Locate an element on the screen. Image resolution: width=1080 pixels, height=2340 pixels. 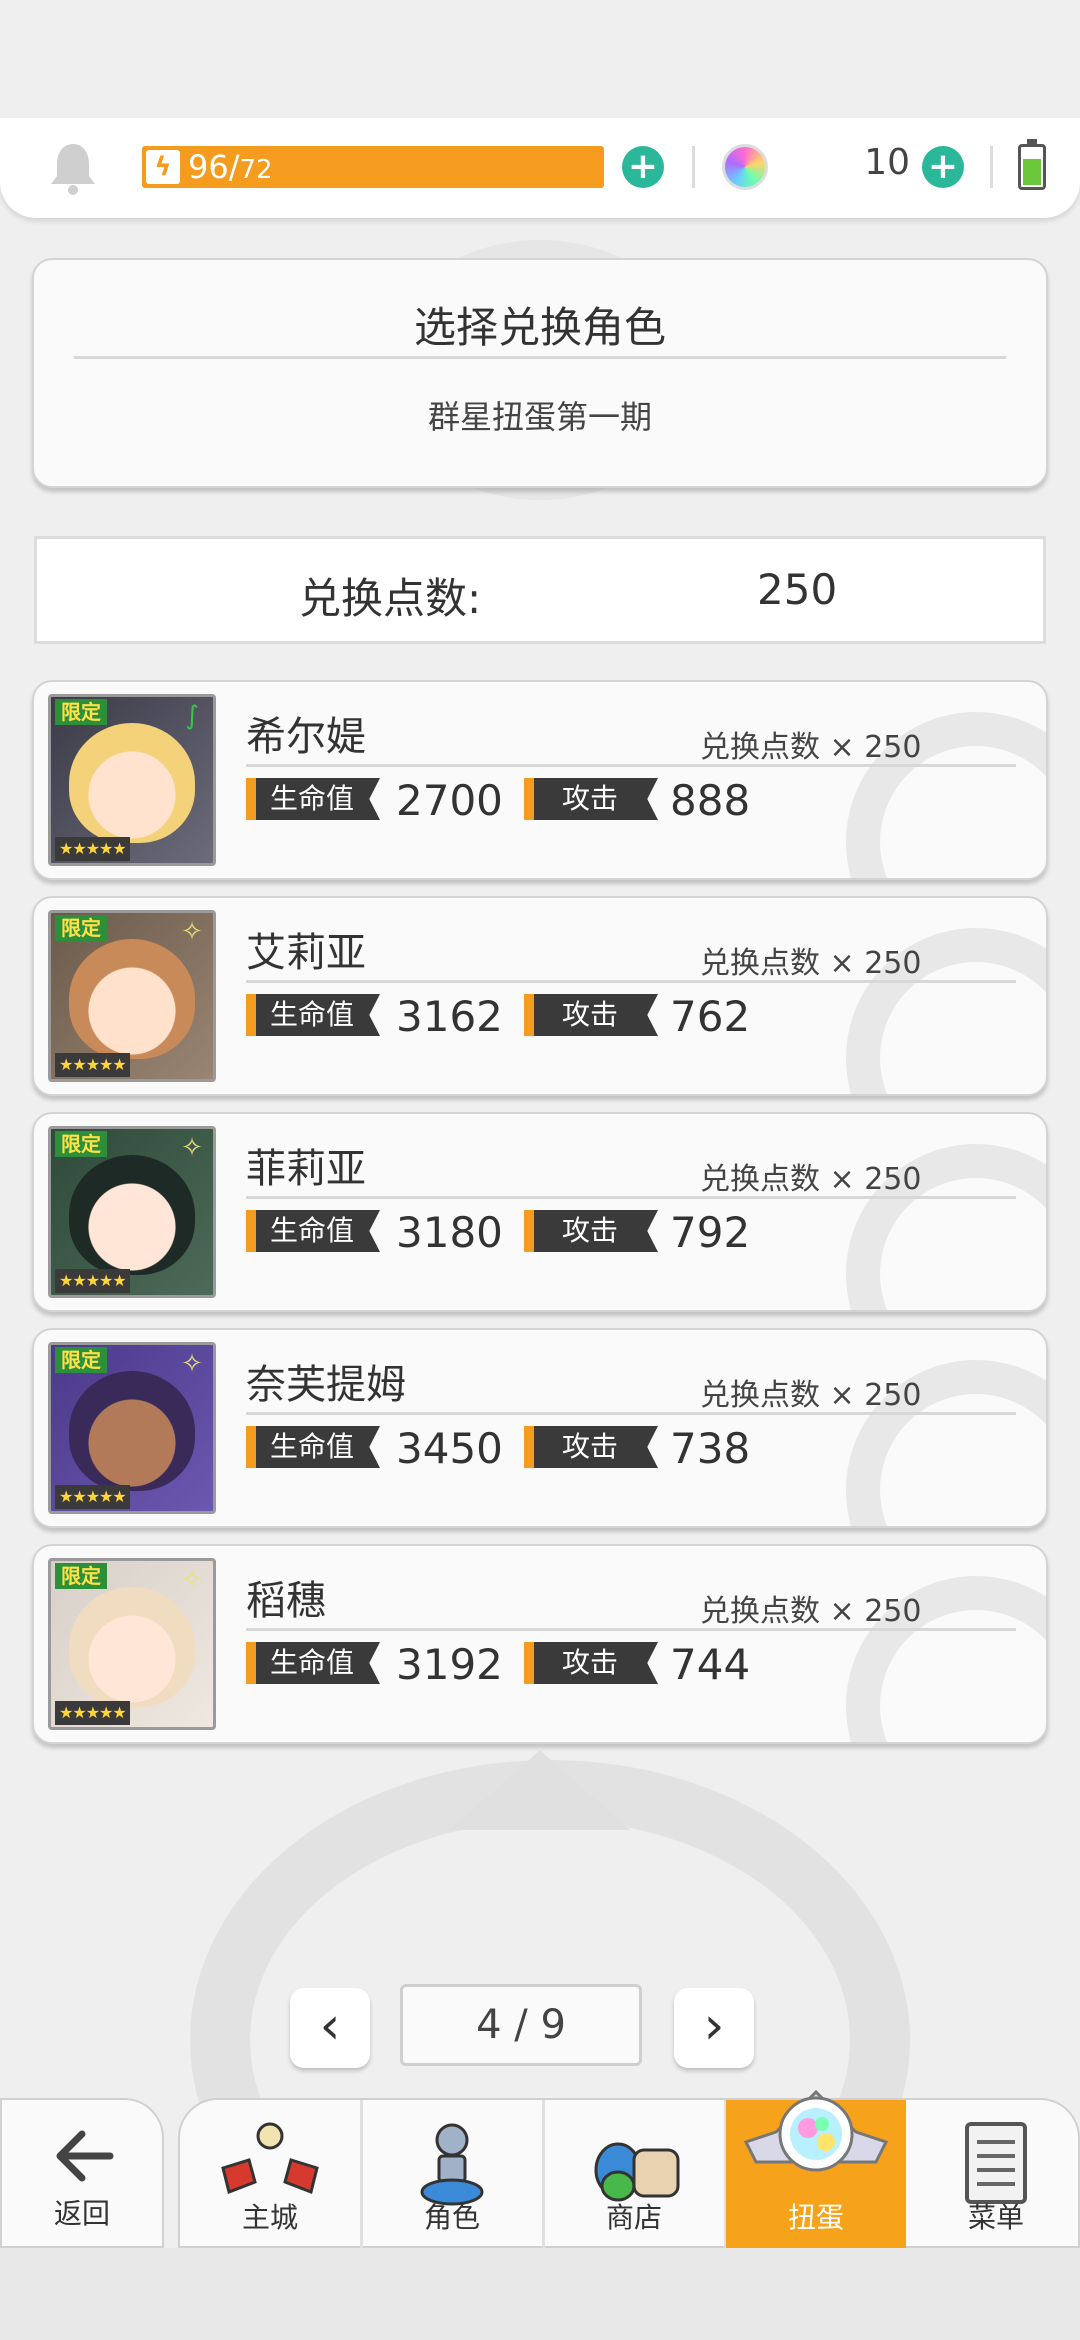
points-panel: 兑换点数: 250 is located at coordinates (540, 590).